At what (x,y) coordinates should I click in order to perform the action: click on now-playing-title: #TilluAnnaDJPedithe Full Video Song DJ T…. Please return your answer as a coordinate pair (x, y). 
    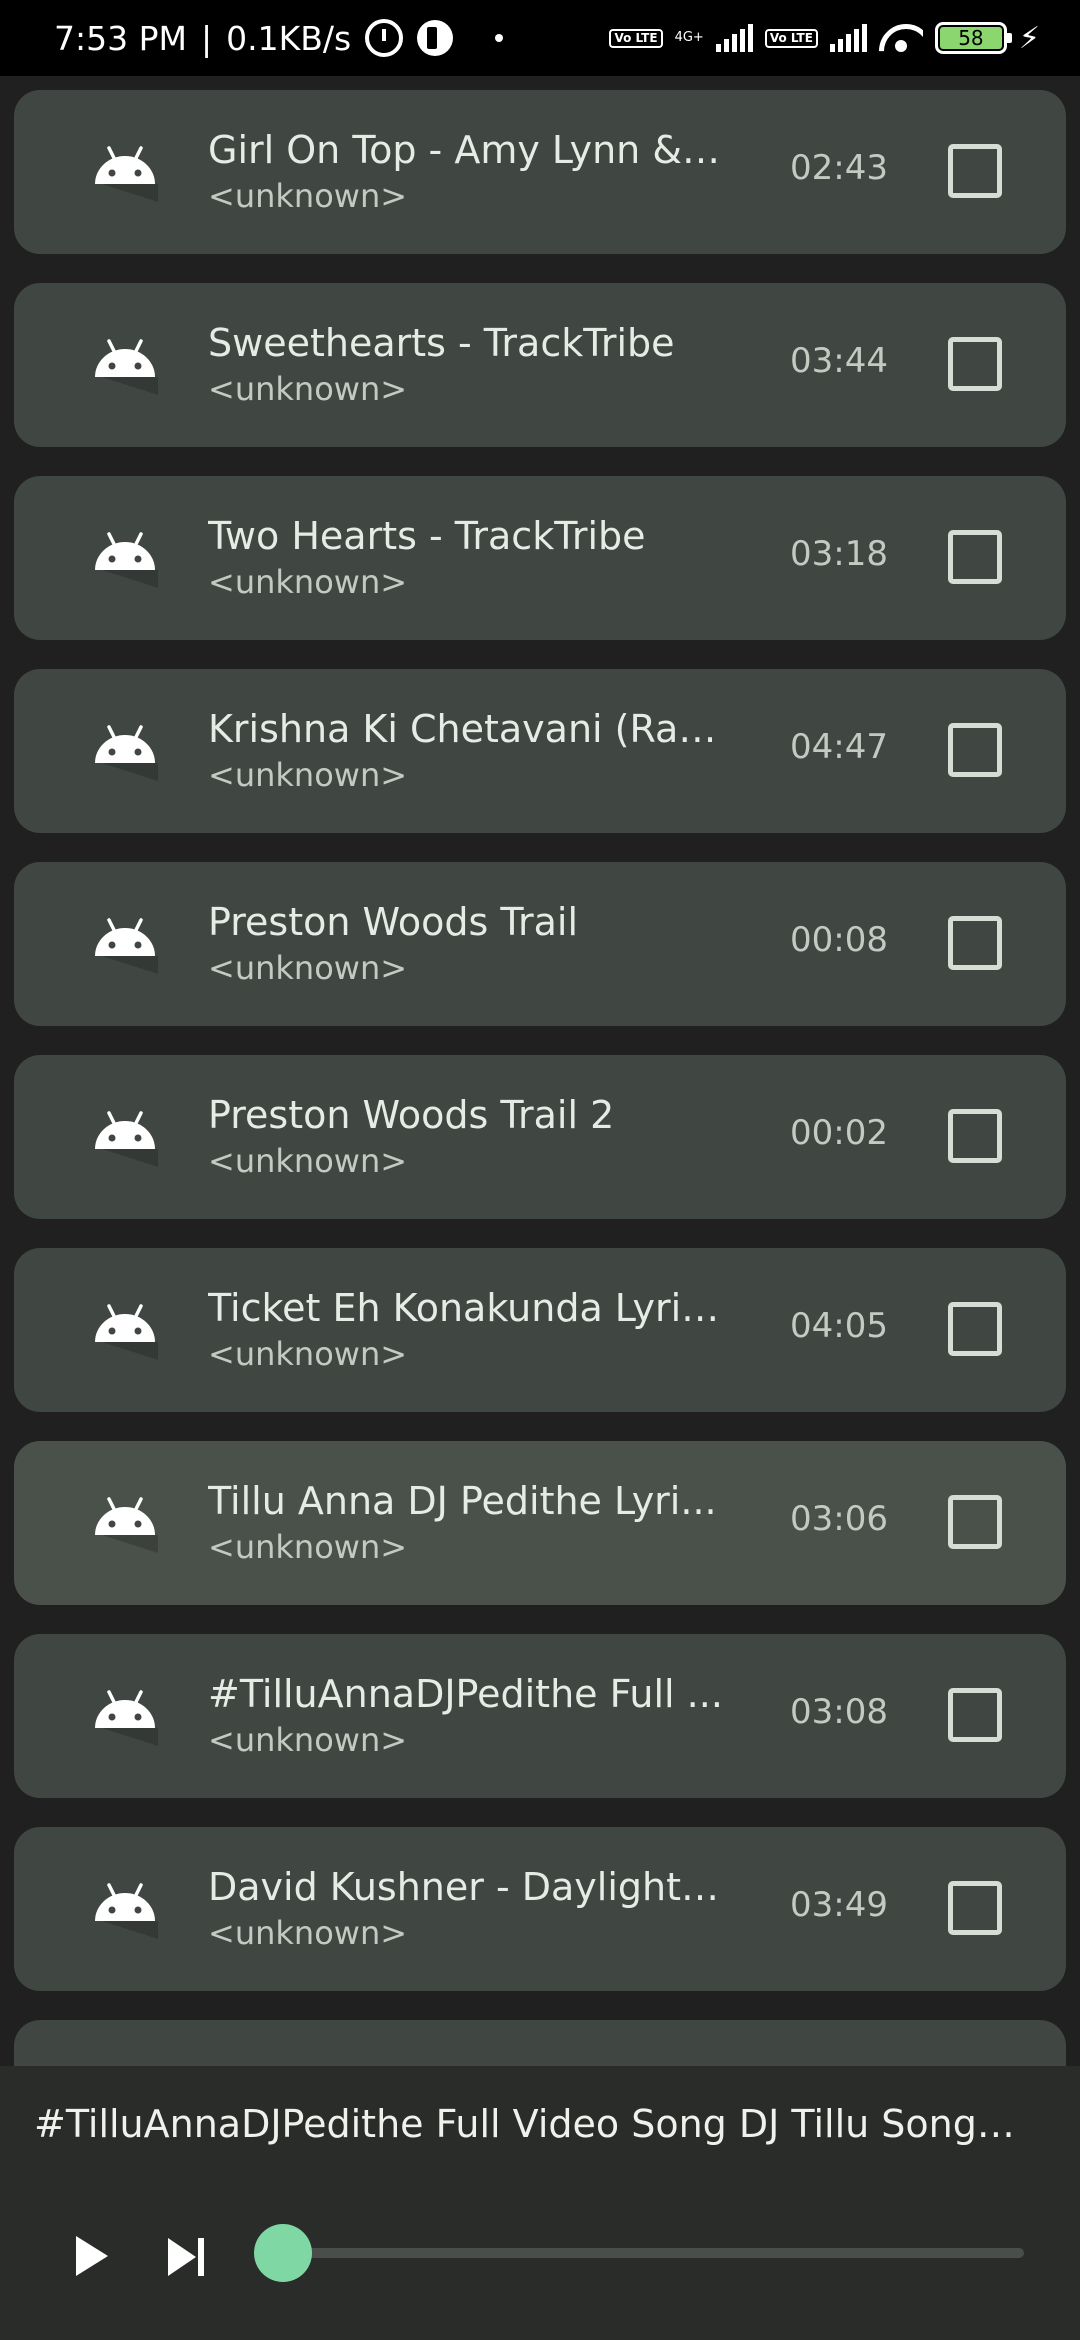
    Looking at the image, I should click on (534, 2124).